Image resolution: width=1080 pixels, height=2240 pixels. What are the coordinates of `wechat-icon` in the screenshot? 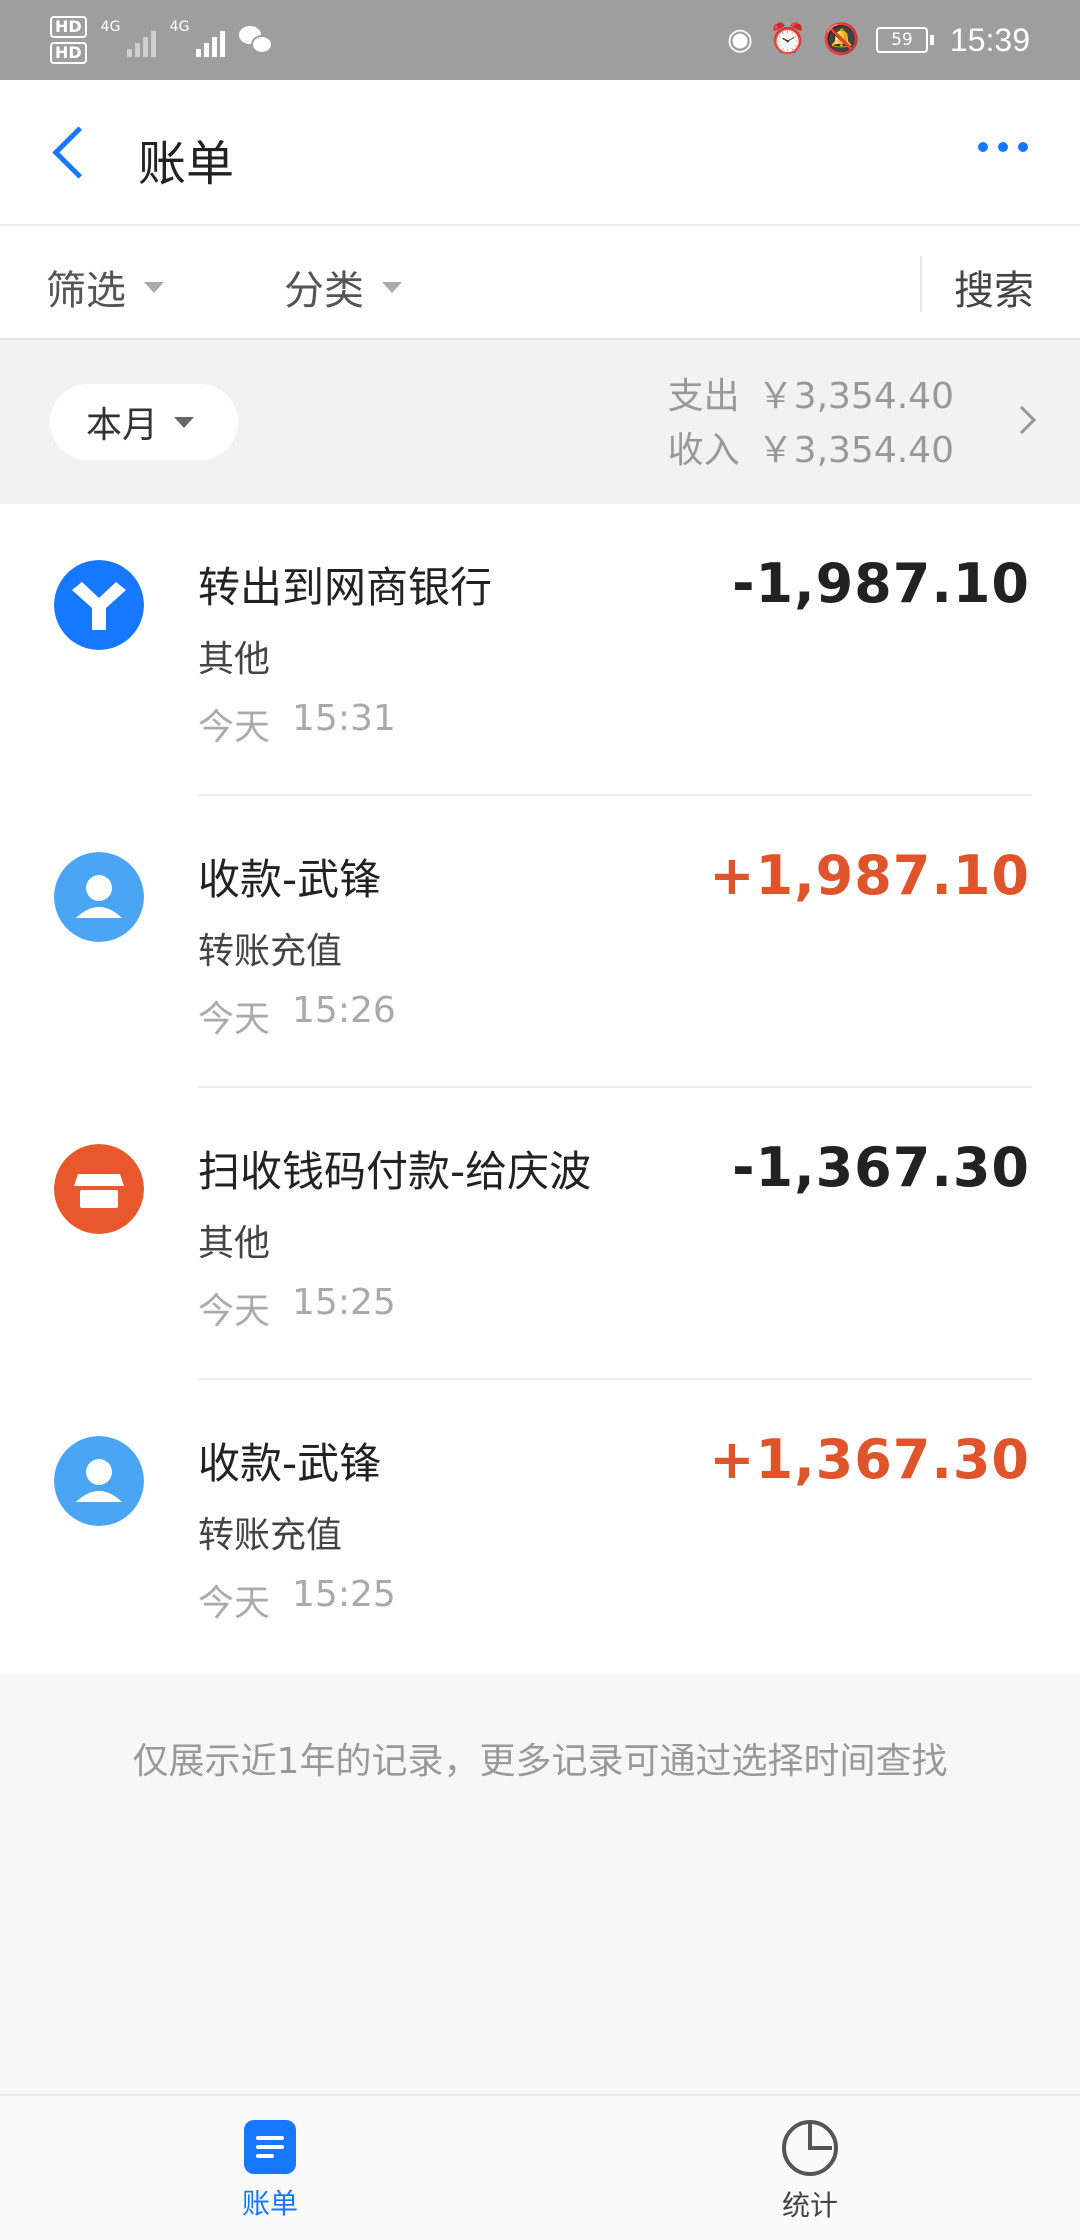 It's located at (255, 40).